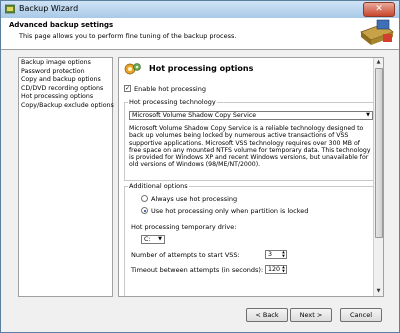  Describe the element at coordinates (66, 106) in the screenshot. I see `nav-item-exclude-options: Copy/Backup exclude options` at that location.